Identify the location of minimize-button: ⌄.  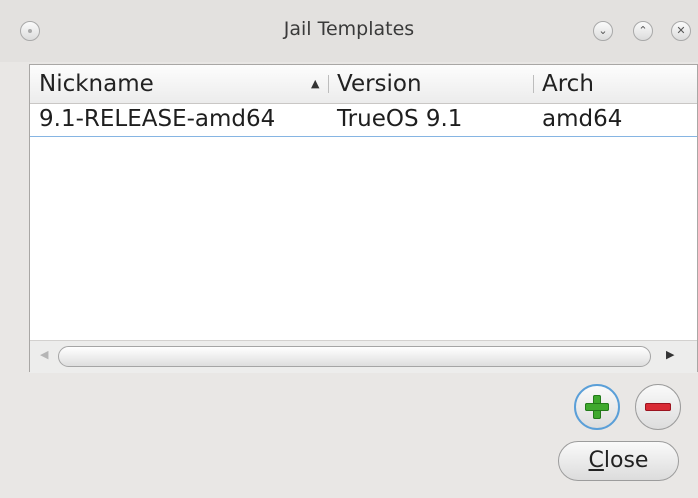
(603, 31).